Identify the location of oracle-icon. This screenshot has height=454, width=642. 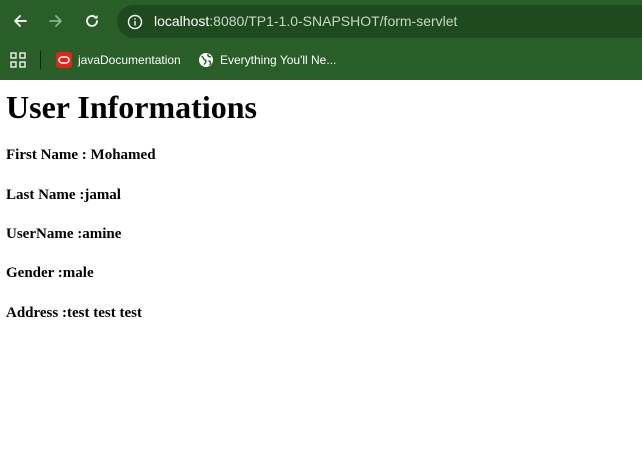
(64, 60).